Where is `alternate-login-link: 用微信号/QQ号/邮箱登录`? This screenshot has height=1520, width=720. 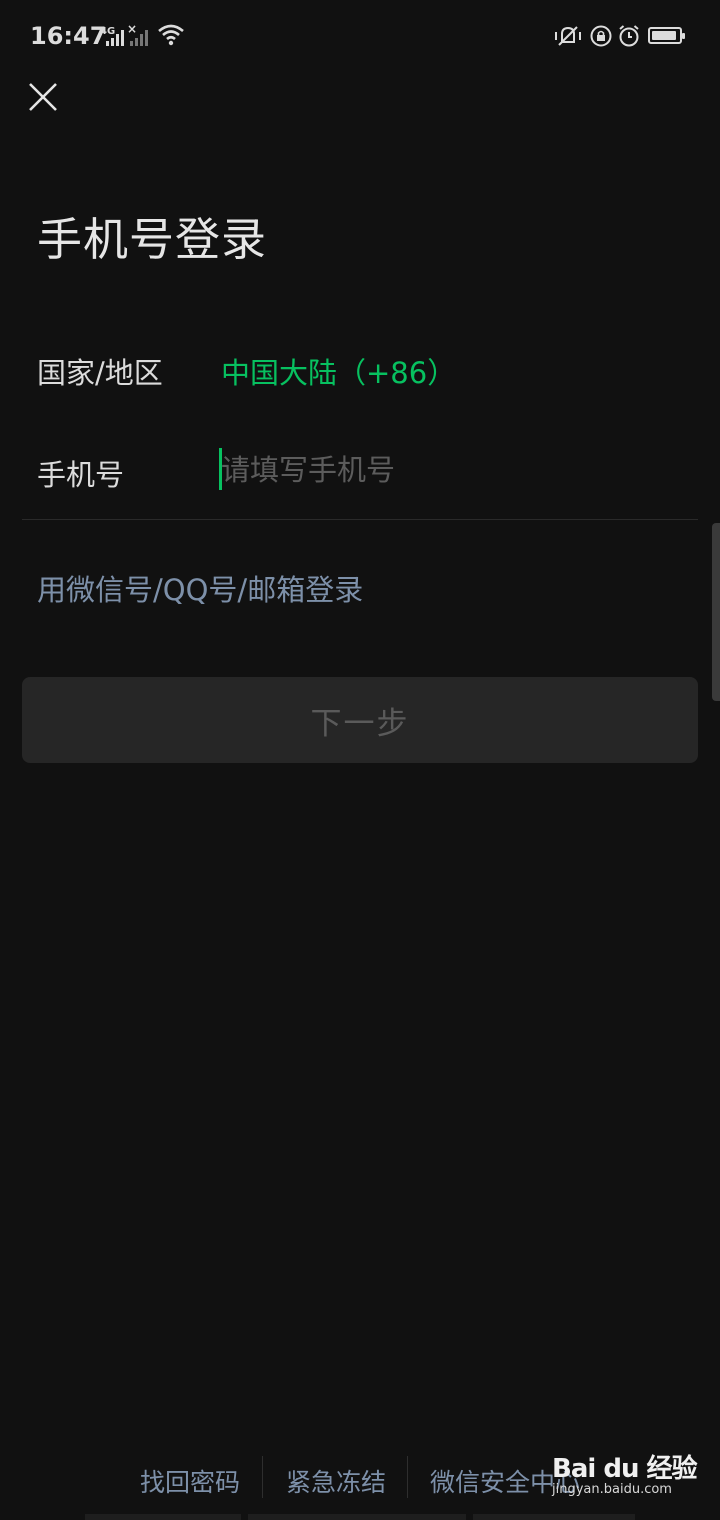 alternate-login-link: 用微信号/QQ号/邮箱登录 is located at coordinates (200, 588).